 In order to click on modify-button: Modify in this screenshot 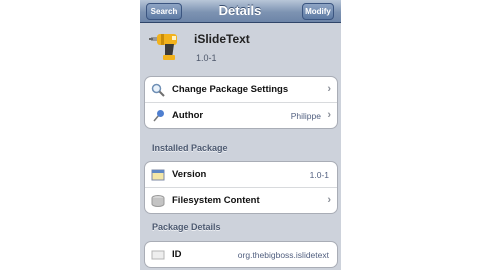, I will do `click(318, 11)`.